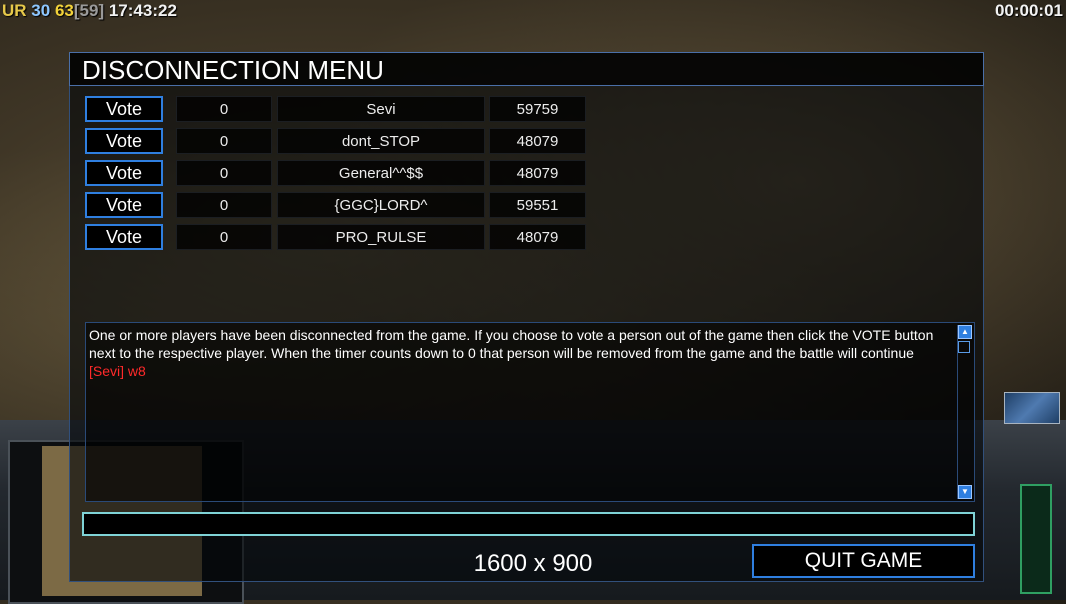  Describe the element at coordinates (1032, 408) in the screenshot. I see `satellite-portrait-icon` at that location.